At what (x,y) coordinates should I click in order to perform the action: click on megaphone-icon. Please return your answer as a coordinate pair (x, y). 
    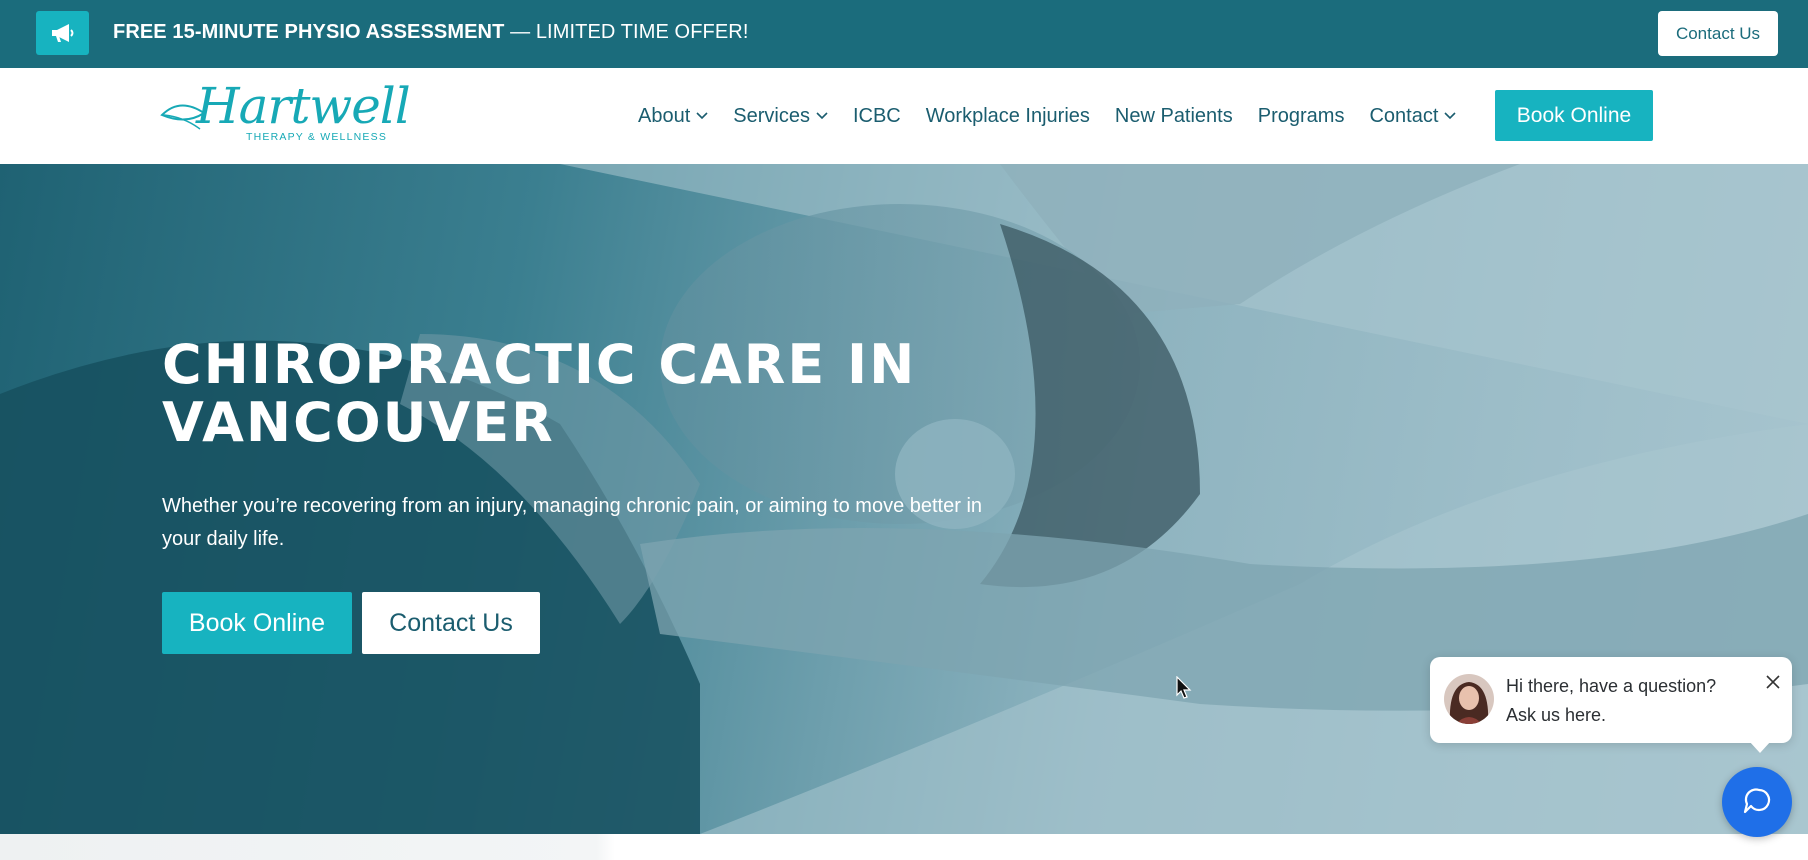
    Looking at the image, I should click on (62, 33).